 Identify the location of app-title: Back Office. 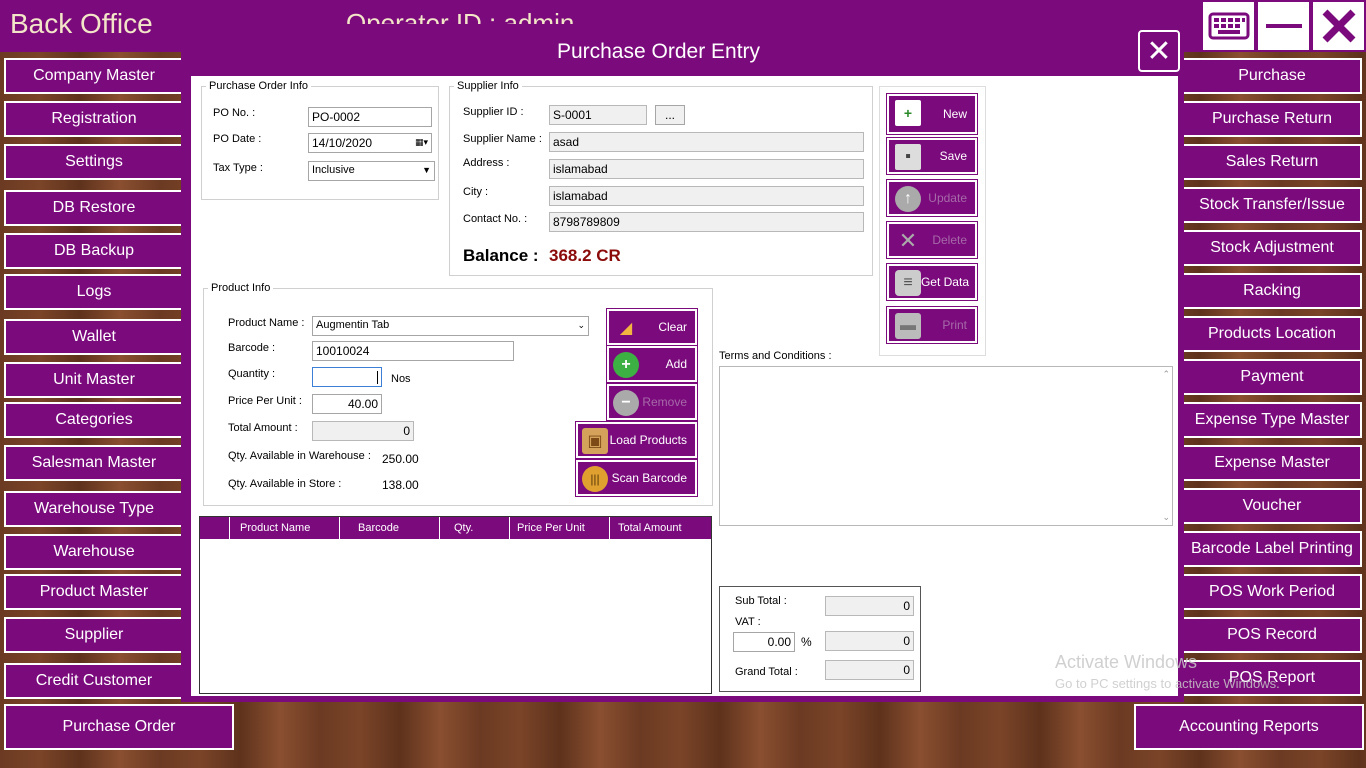
(81, 23).